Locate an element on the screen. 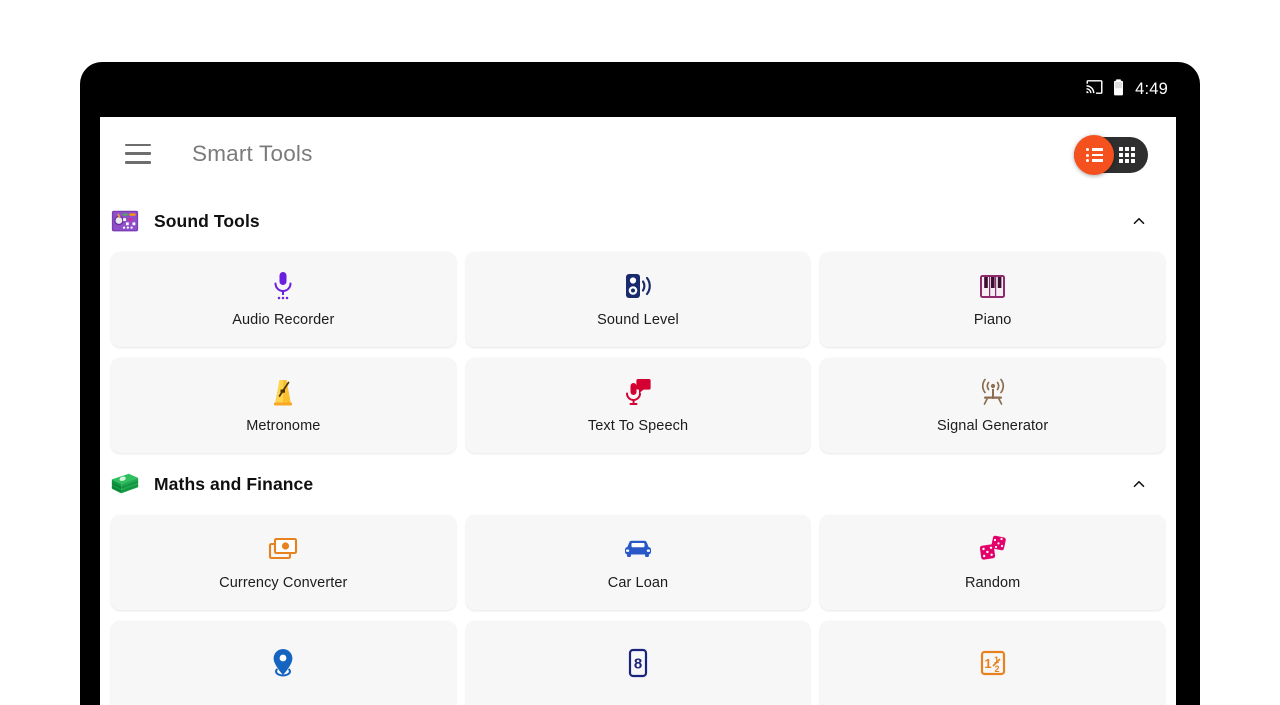 Image resolution: width=1280 pixels, height=705 pixels. tool-card-audio-recorder: Audio Recorder is located at coordinates (283, 299).